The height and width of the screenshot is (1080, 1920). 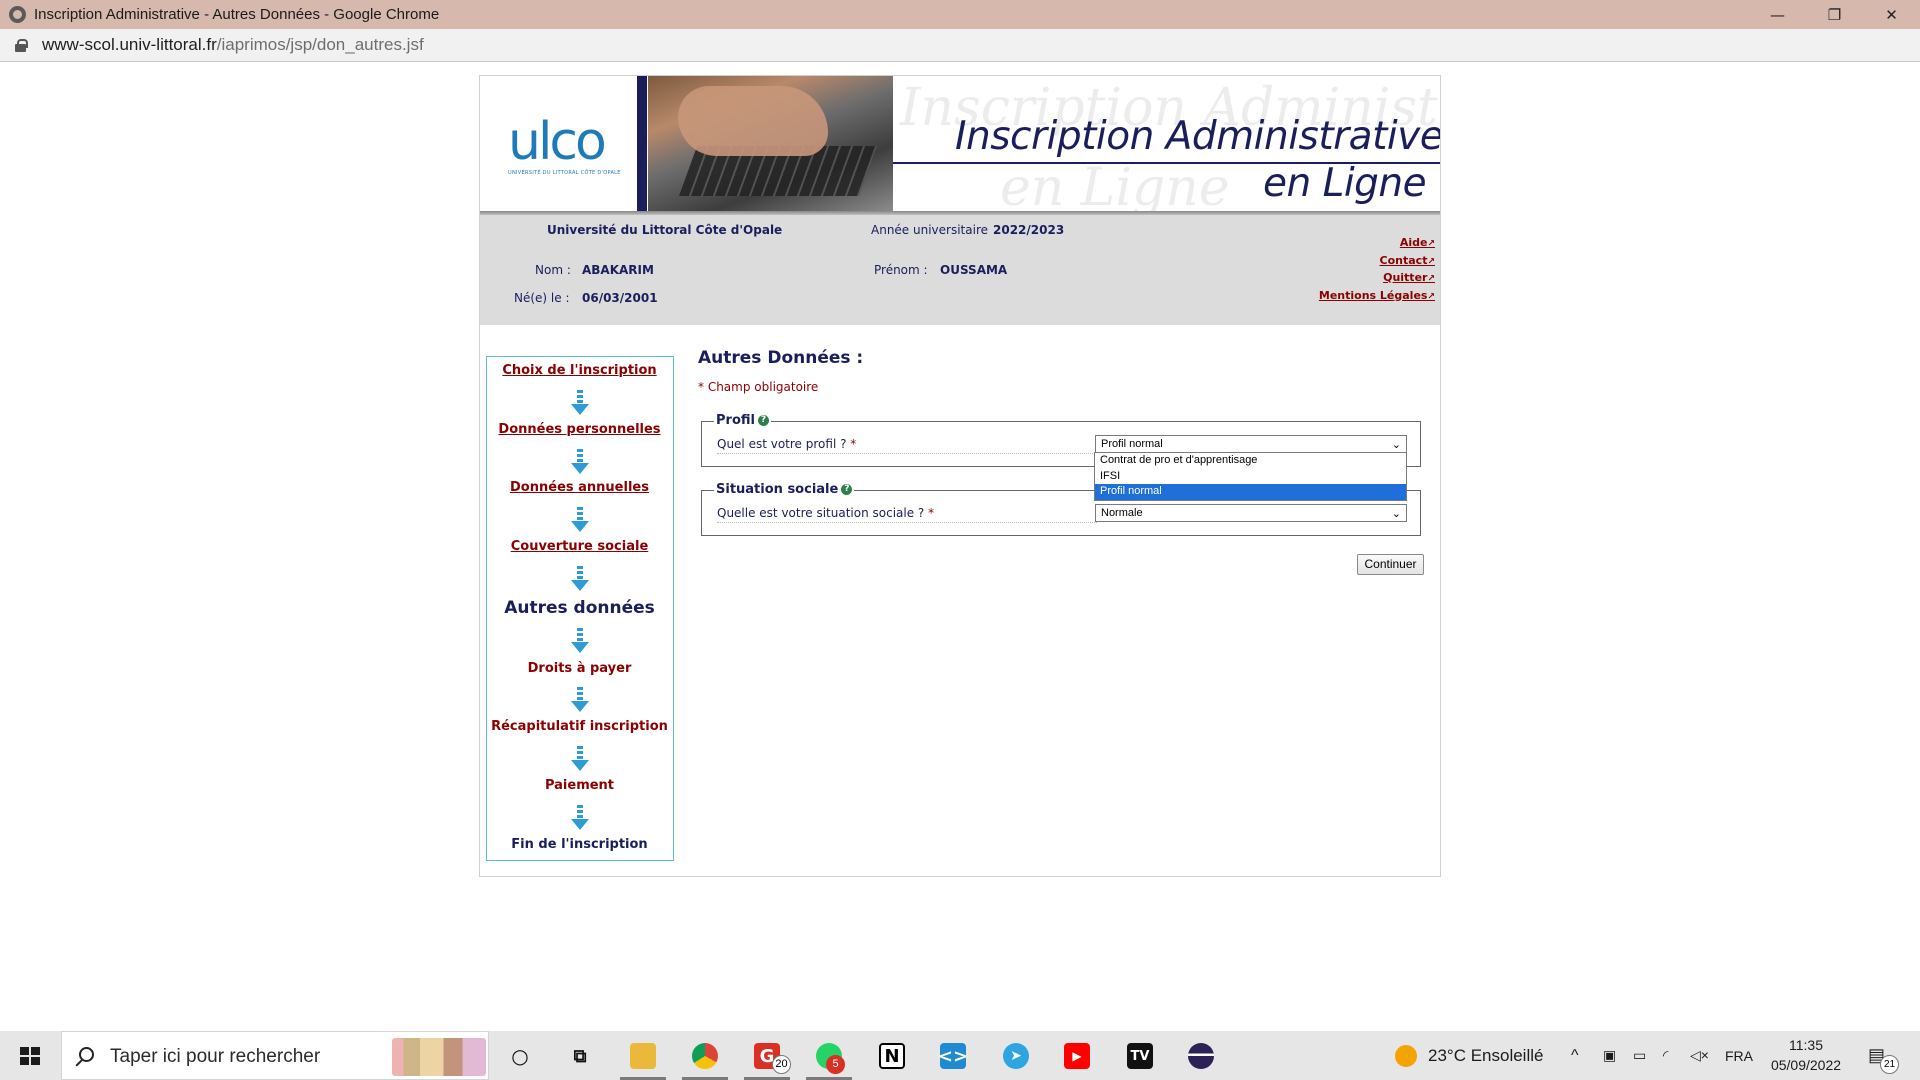 What do you see at coordinates (1251, 513) in the screenshot?
I see `situation-select: Normale ⌄` at bounding box center [1251, 513].